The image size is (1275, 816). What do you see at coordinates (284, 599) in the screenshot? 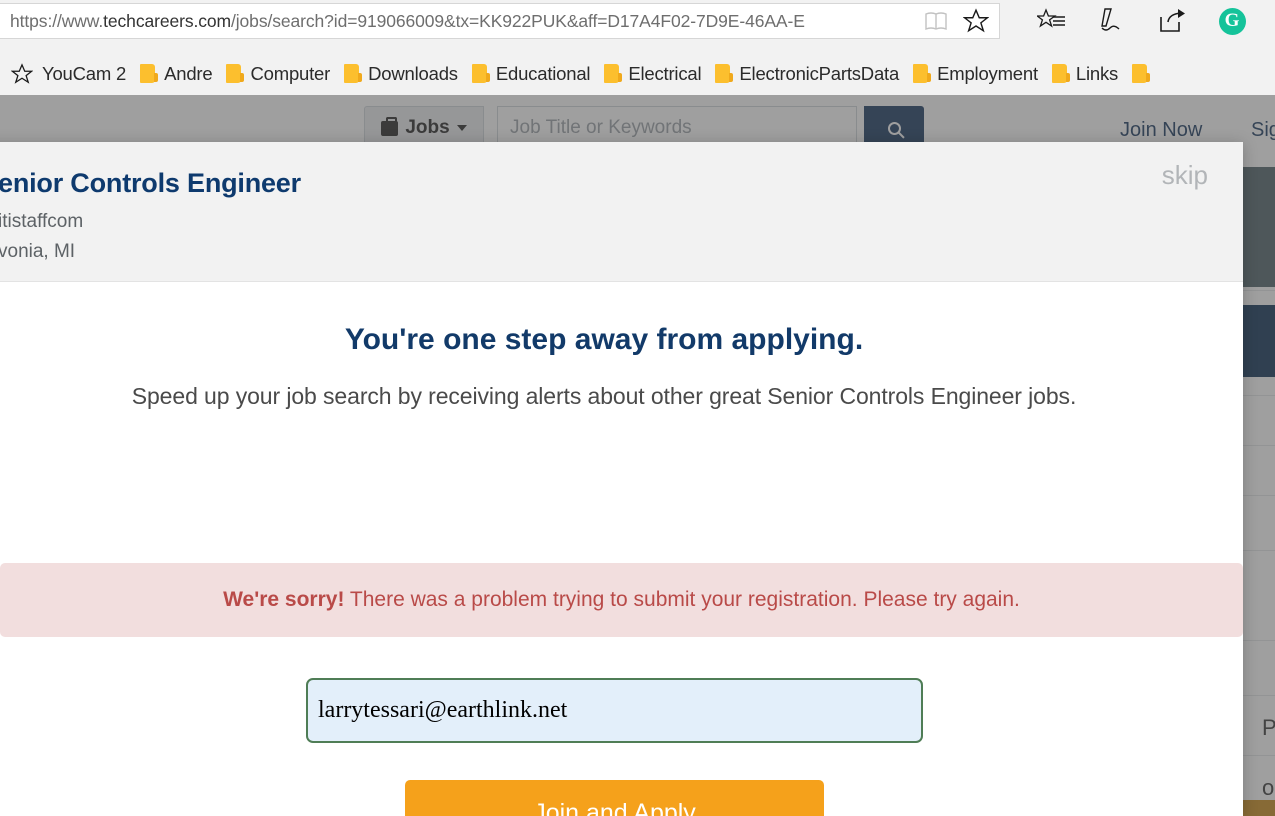
I see `error-alert-strong: We're sorry!` at bounding box center [284, 599].